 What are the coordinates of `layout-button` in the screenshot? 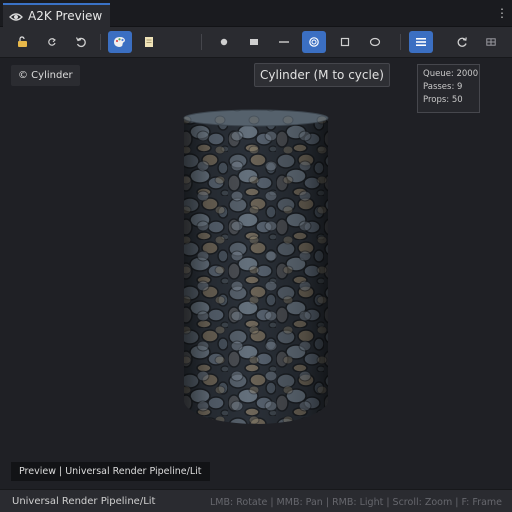 It's located at (491, 42).